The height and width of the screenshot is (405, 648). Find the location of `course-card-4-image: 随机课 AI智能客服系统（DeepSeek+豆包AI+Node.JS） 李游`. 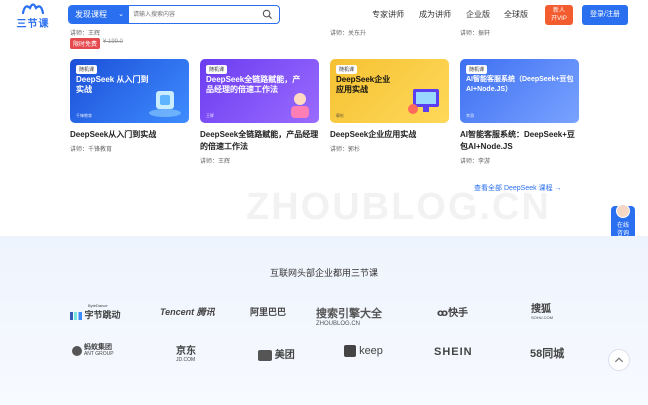

course-card-4-image: 随机课 AI智能客服系统（DeepSeek+豆包AI+Node.JS） 李游 is located at coordinates (519, 91).